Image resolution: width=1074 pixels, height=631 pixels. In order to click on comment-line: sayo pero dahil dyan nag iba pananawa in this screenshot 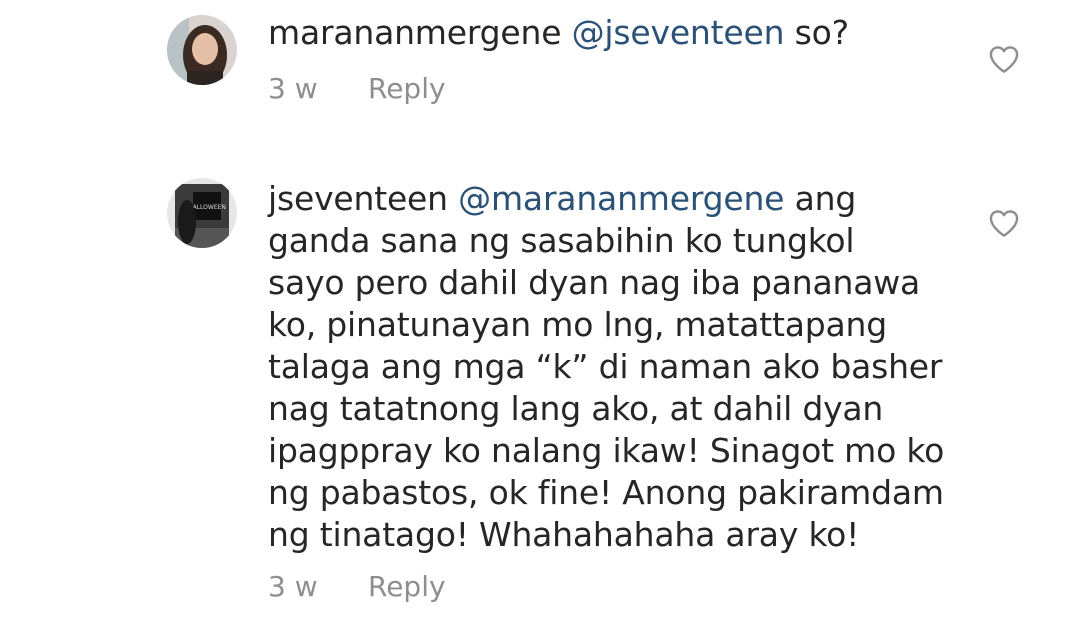, I will do `click(594, 282)`.